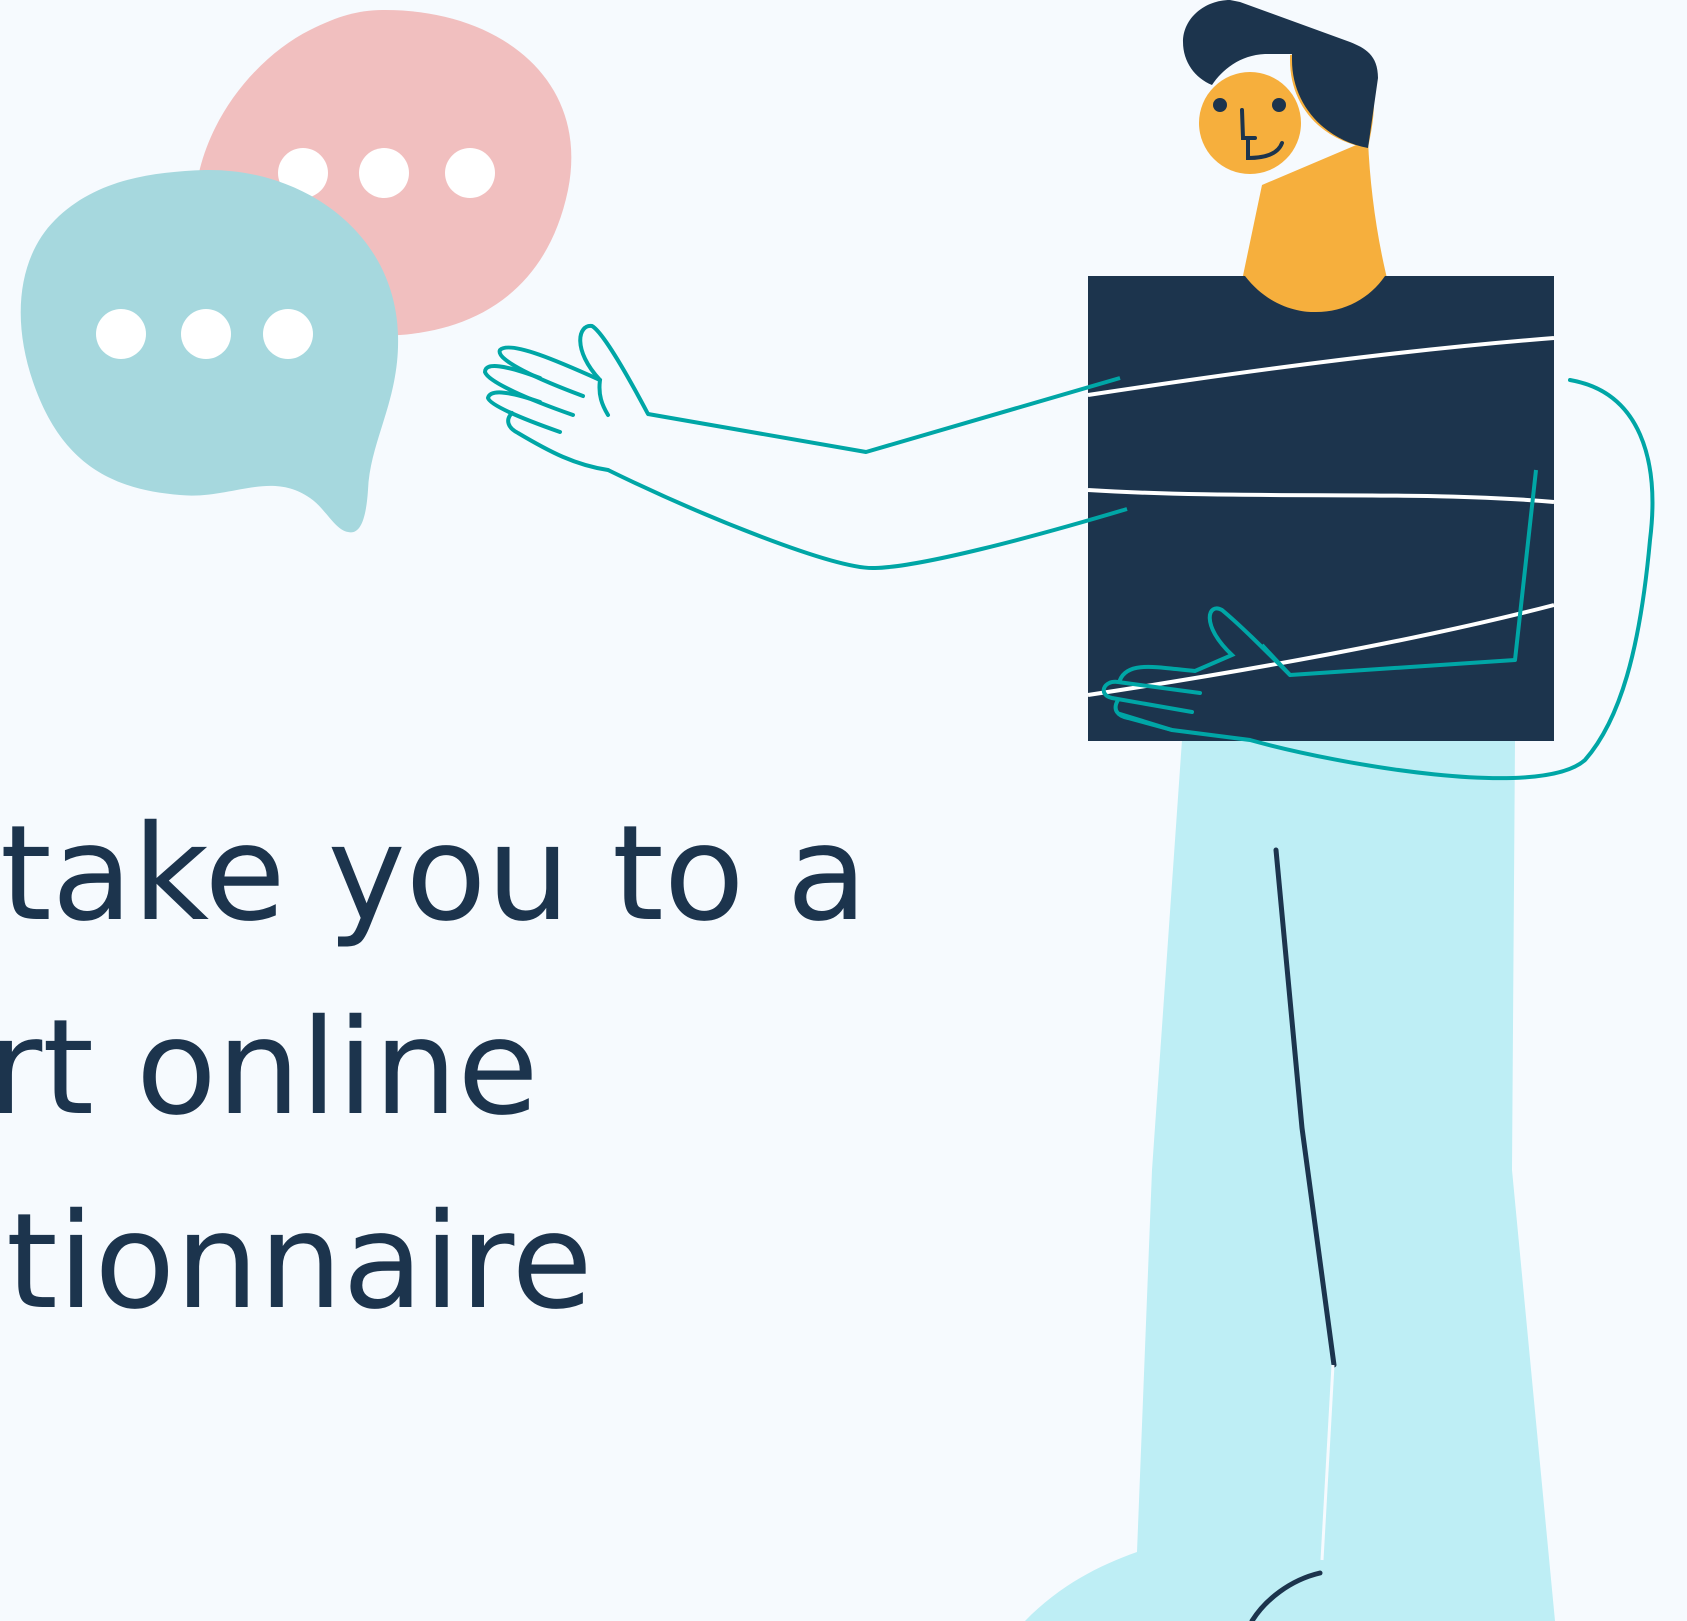 This screenshot has height=1621, width=1687. What do you see at coordinates (269, 1068) in the screenshot?
I see `message-line-2: rt online` at bounding box center [269, 1068].